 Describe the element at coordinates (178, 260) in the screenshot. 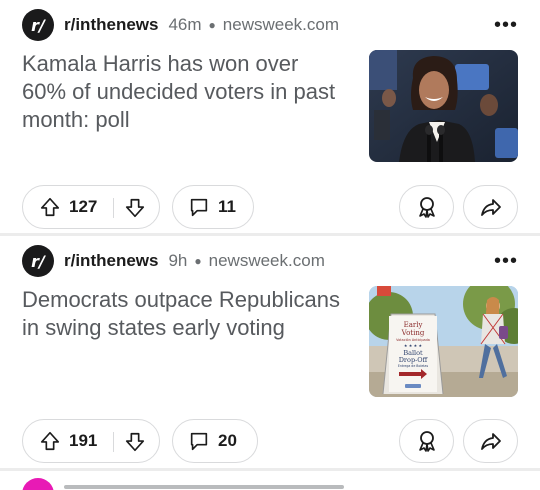

I see `post-time: 9h` at that location.